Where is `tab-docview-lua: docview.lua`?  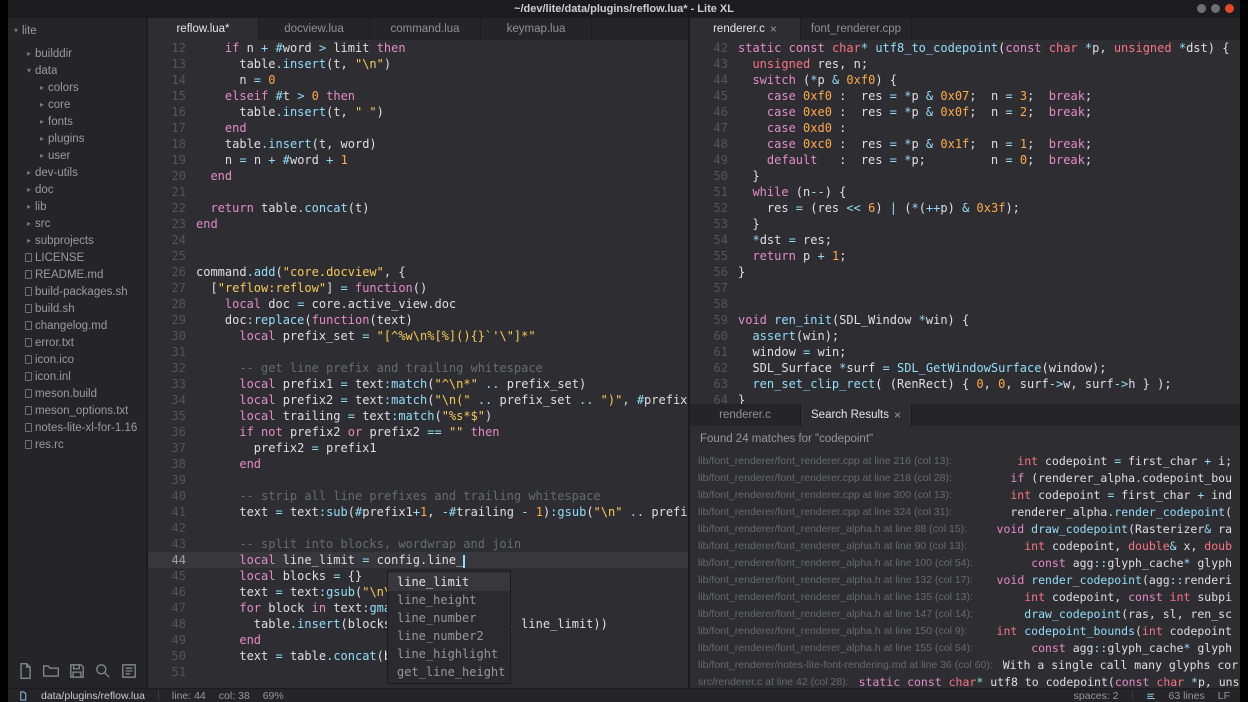 tab-docview-lua: docview.lua is located at coordinates (314, 29).